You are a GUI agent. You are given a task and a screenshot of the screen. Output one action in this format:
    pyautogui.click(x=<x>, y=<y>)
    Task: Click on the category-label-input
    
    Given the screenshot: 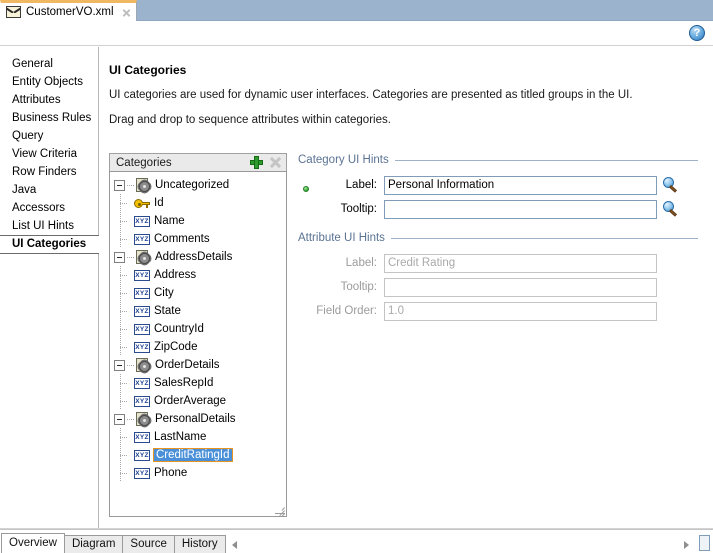 What is the action you would take?
    pyautogui.click(x=520, y=185)
    